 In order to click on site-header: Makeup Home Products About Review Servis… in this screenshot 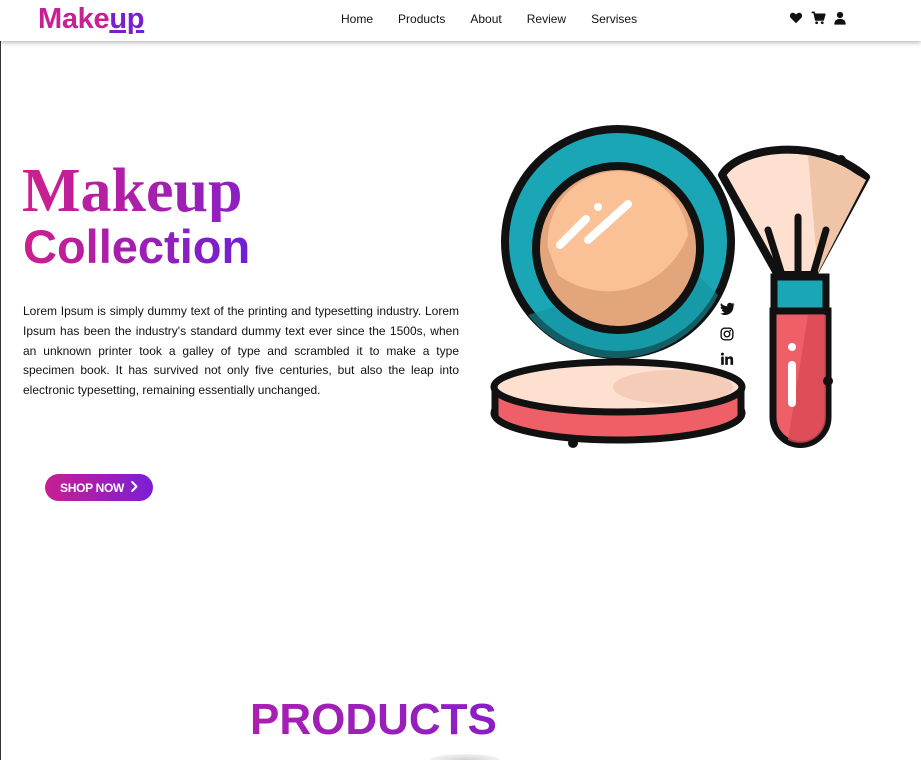, I will do `click(460, 20)`.